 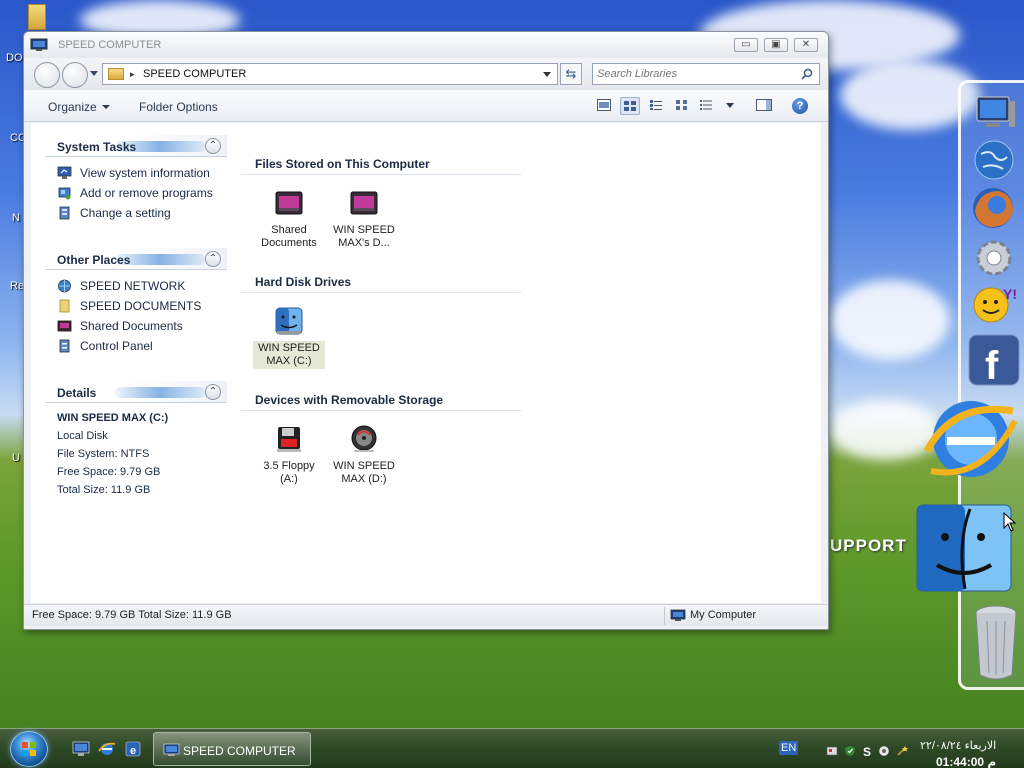 I want to click on close-button: ✕, so click(x=806, y=45).